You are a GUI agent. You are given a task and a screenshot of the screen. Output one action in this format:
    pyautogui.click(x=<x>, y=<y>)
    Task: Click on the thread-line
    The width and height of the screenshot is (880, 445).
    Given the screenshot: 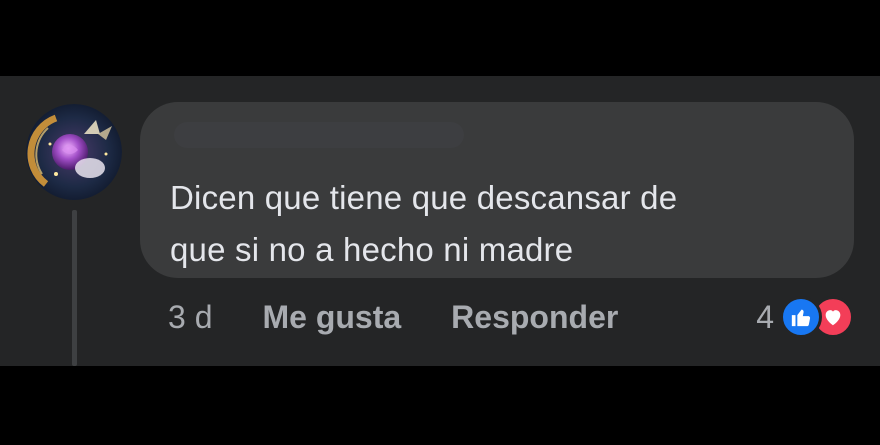 What is the action you would take?
    pyautogui.click(x=74, y=288)
    